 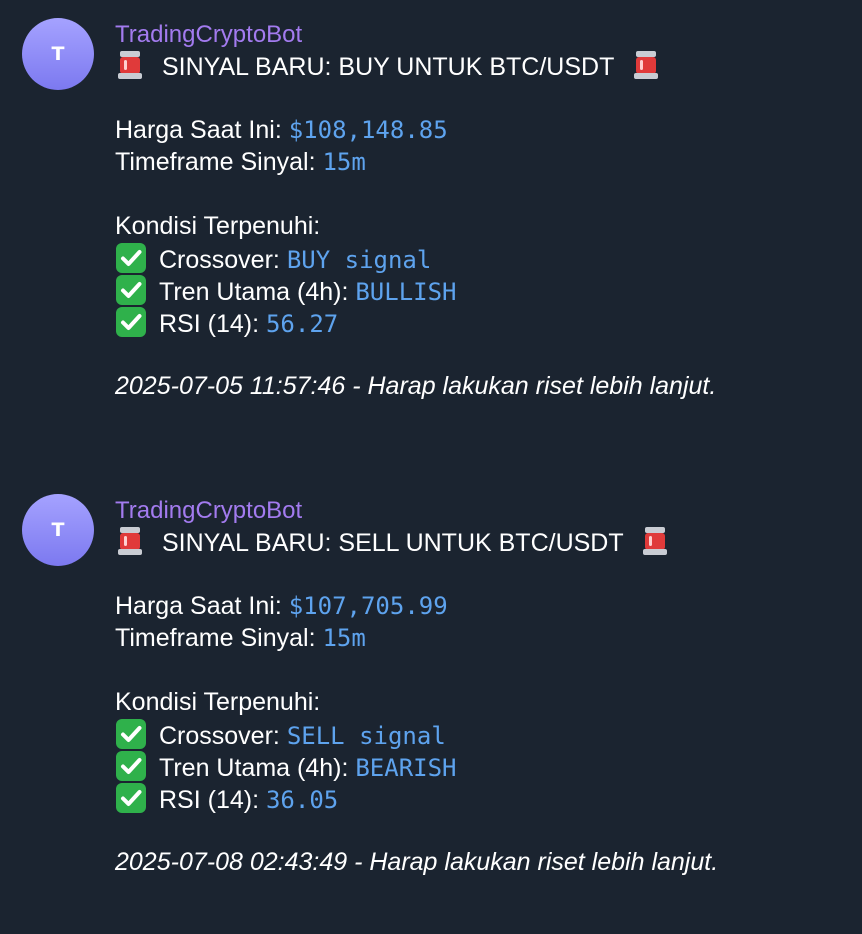 I want to click on condition-value: BULLISH, so click(x=405, y=292).